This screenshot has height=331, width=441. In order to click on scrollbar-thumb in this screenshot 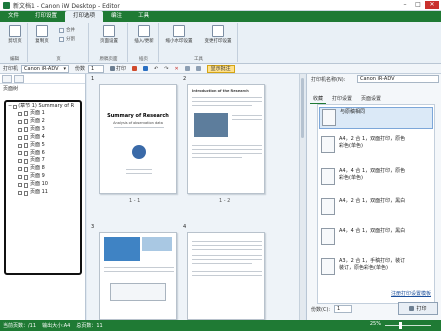, I will do `click(302, 108)`.